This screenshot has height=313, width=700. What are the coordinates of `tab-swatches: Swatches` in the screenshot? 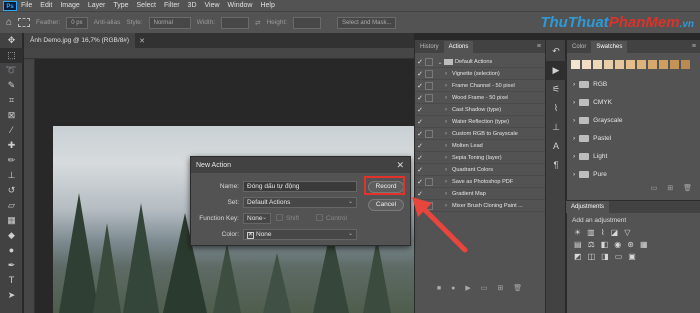 It's located at (609, 47).